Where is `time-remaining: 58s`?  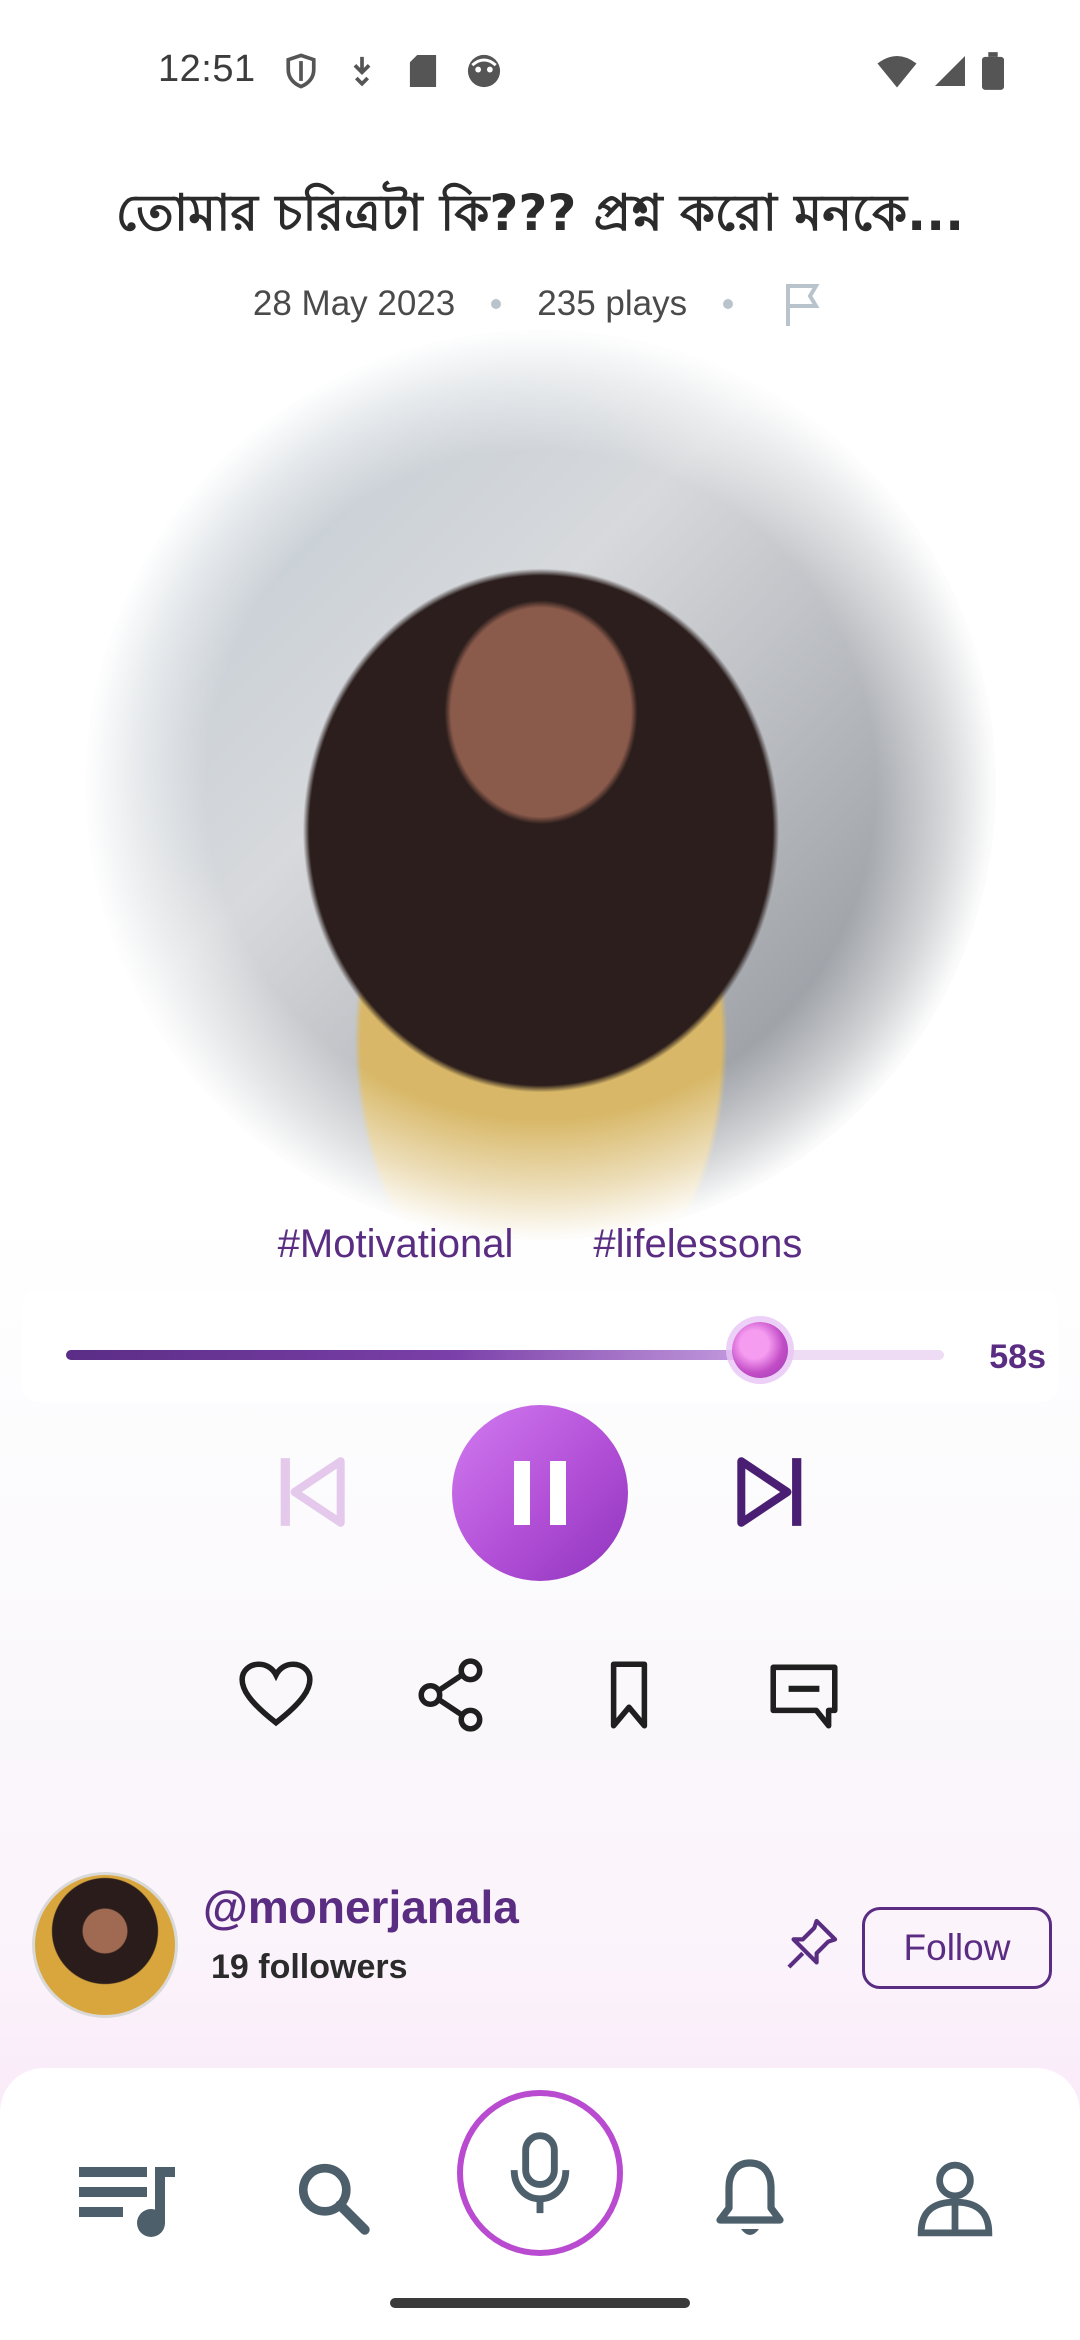 time-remaining: 58s is located at coordinates (1017, 1357).